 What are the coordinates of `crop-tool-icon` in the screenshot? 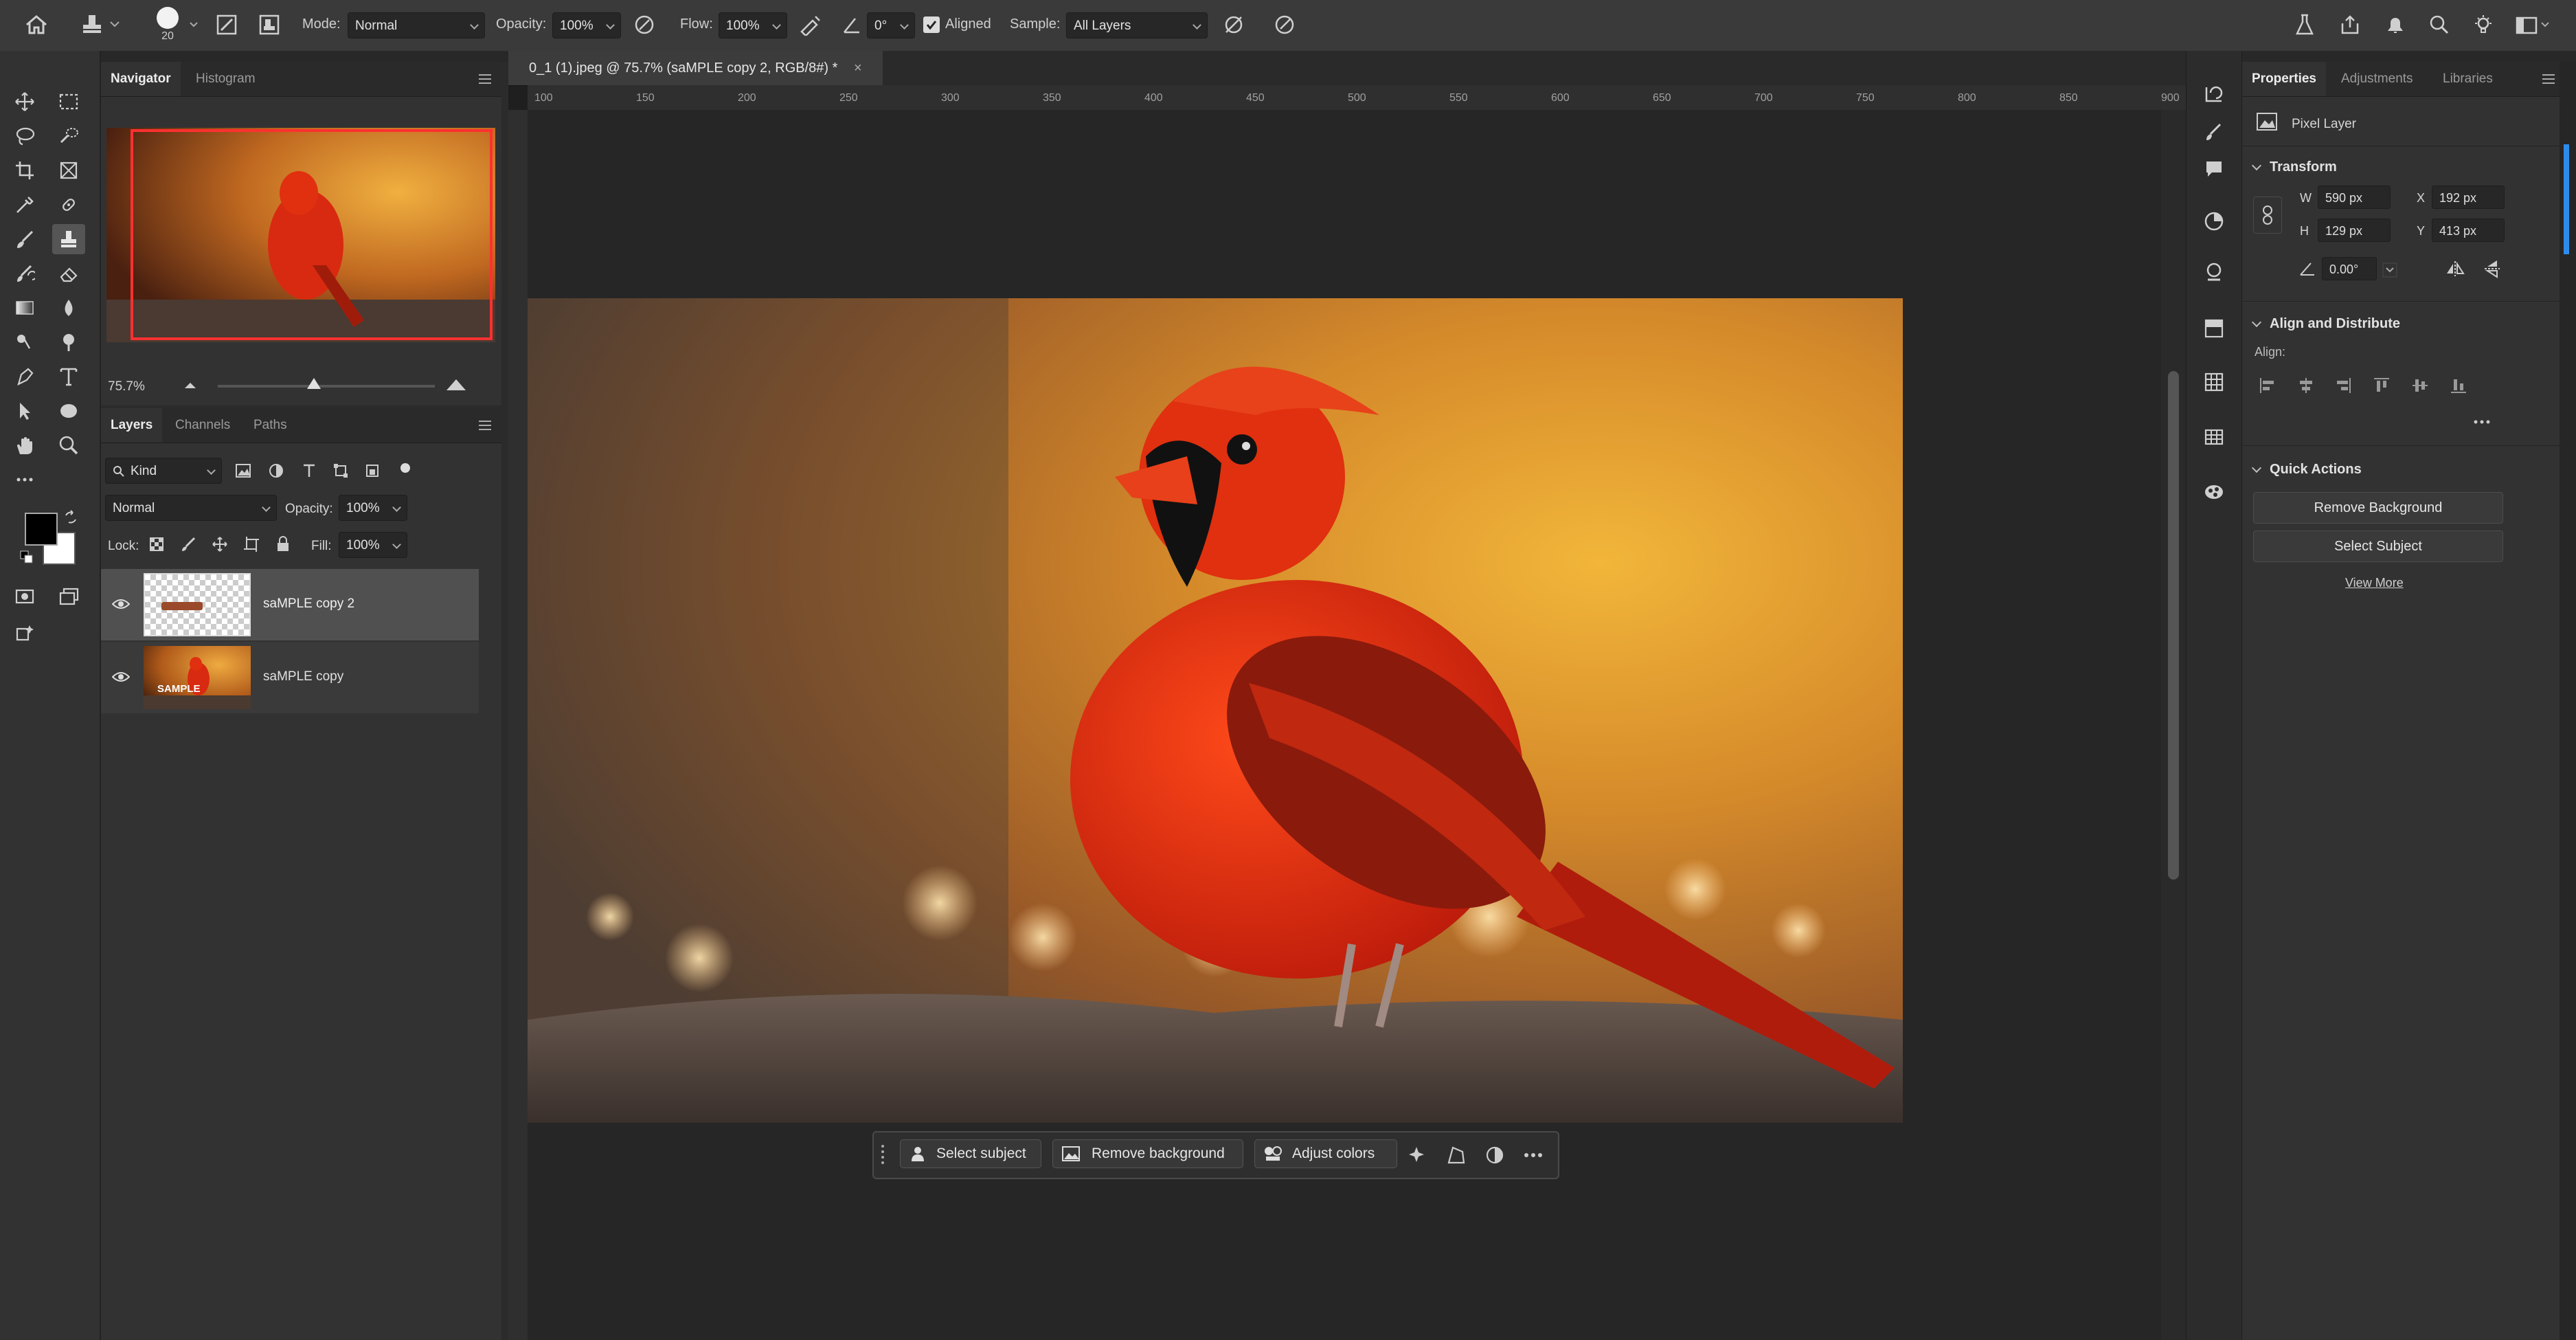 It's located at (24, 171).